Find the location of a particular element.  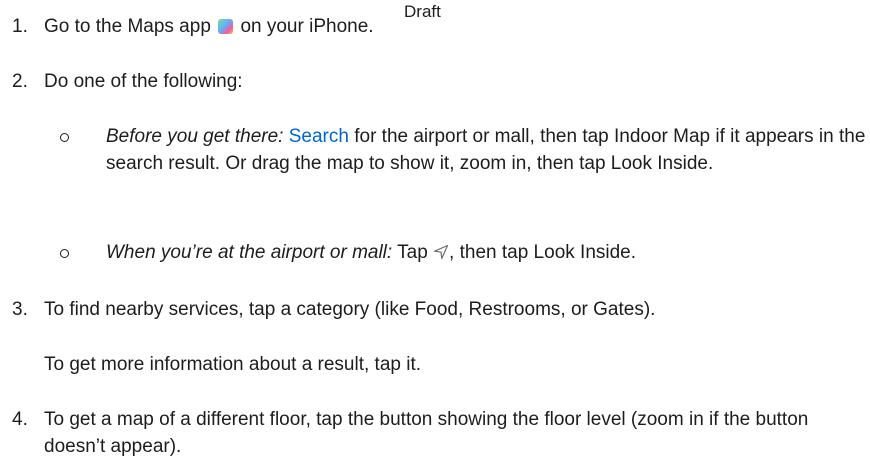

step-text: Do one of the following: is located at coordinates (143, 81).